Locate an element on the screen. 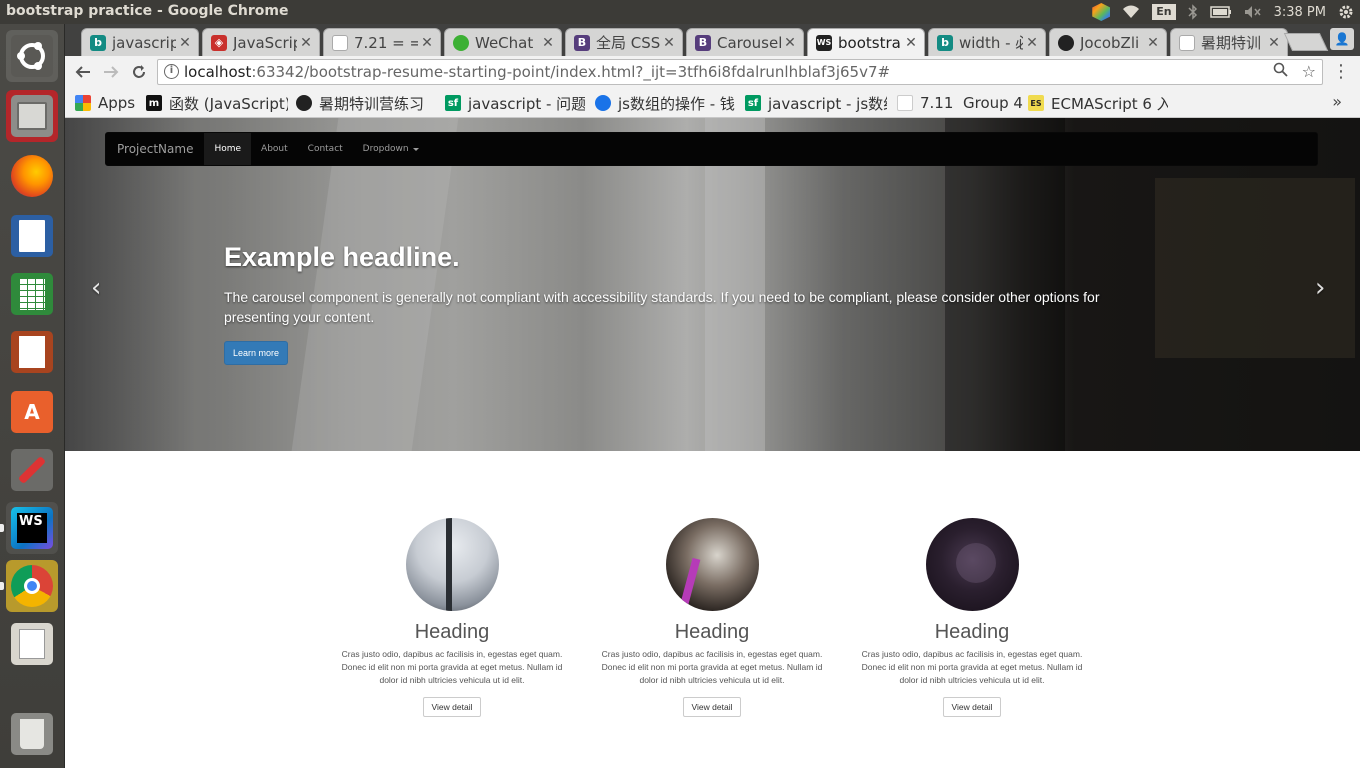  new-tab-button is located at coordinates (1306, 42).